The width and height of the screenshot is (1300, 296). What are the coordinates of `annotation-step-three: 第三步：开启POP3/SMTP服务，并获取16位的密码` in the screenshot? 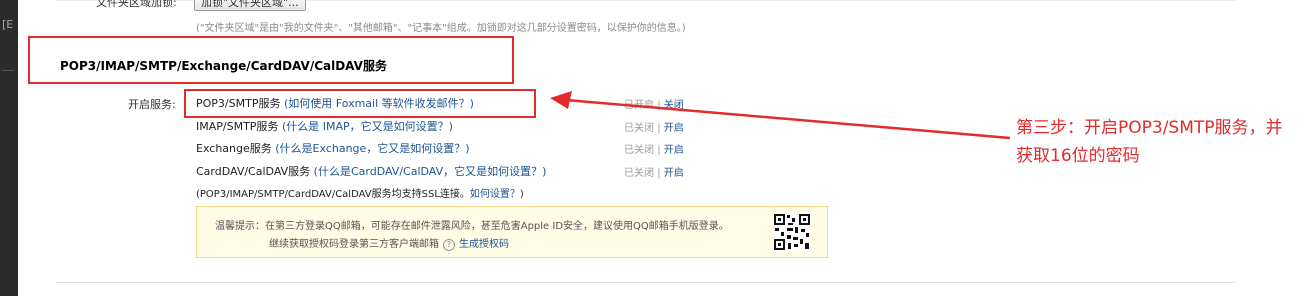 It's located at (1149, 142).